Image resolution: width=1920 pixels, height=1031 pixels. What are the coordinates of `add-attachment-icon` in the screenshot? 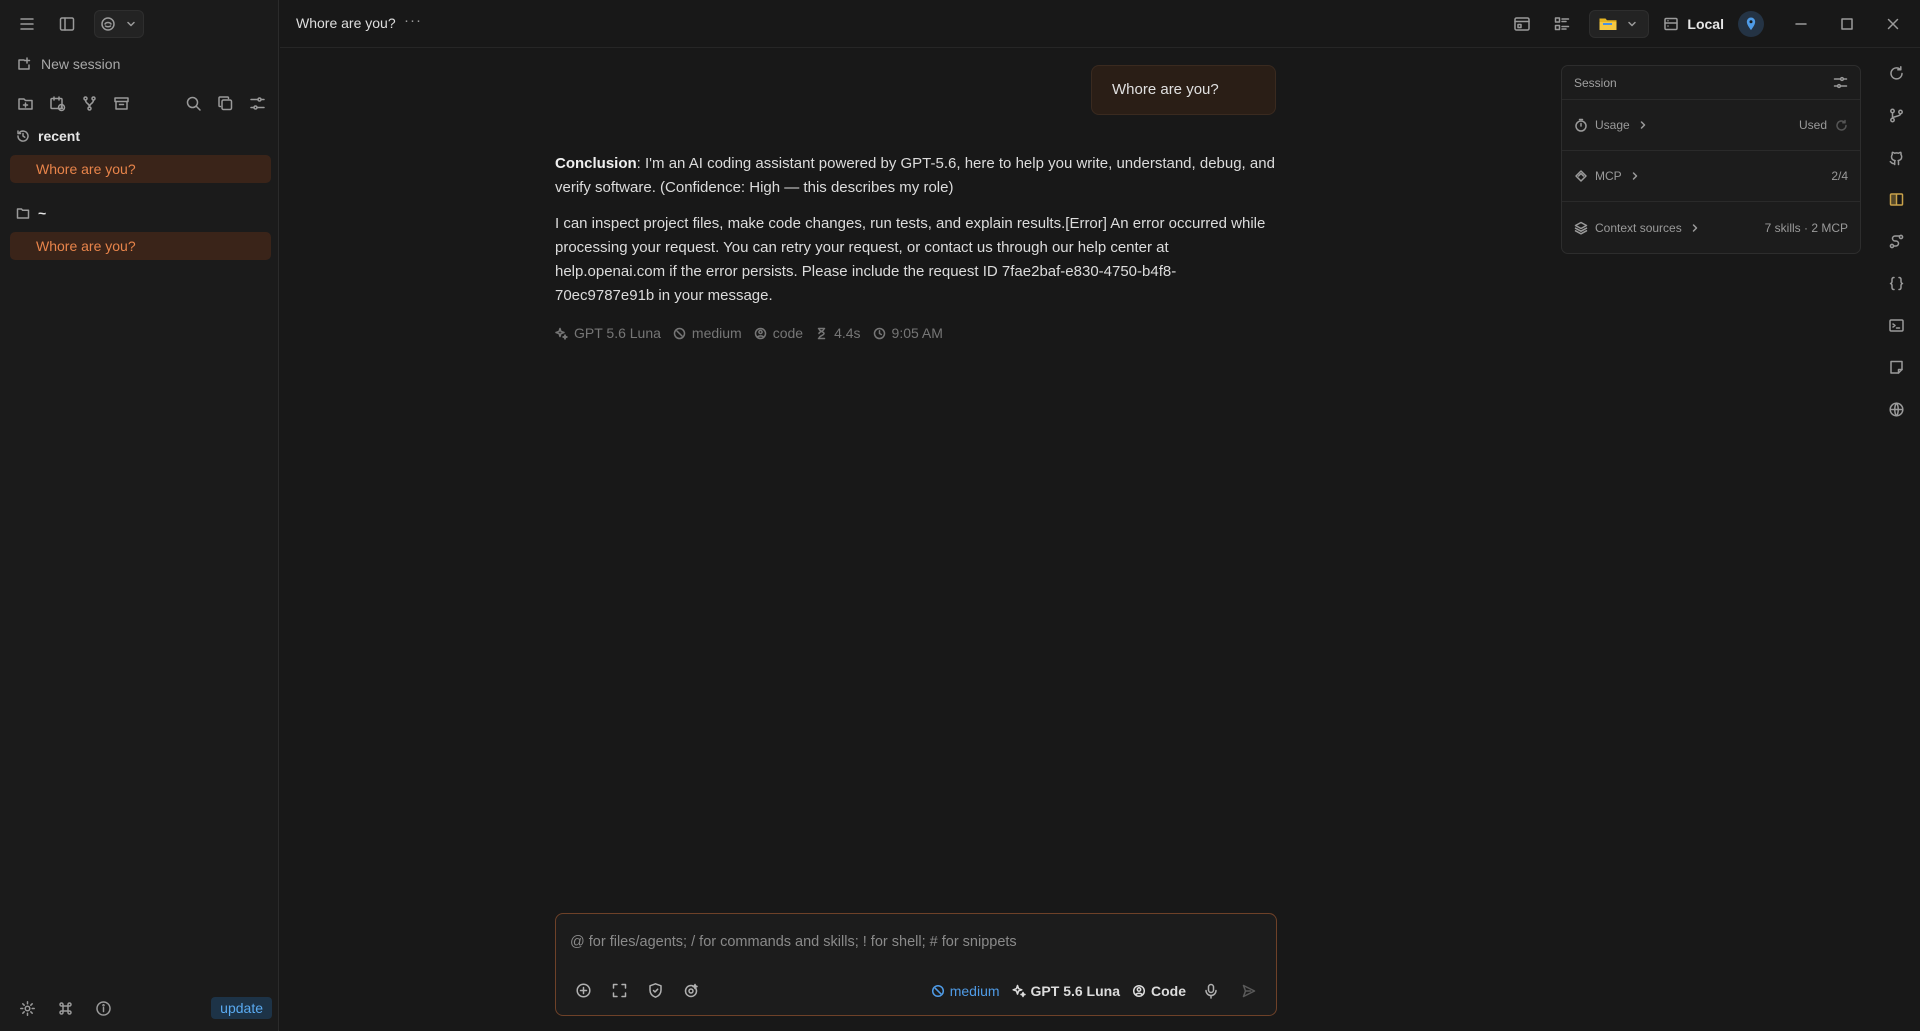 It's located at (583, 990).